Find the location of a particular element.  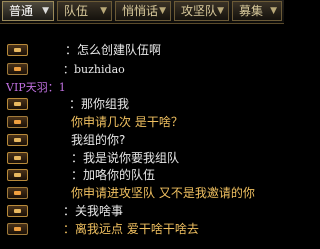

chat-message: 我组的你? is located at coordinates (142, 140).